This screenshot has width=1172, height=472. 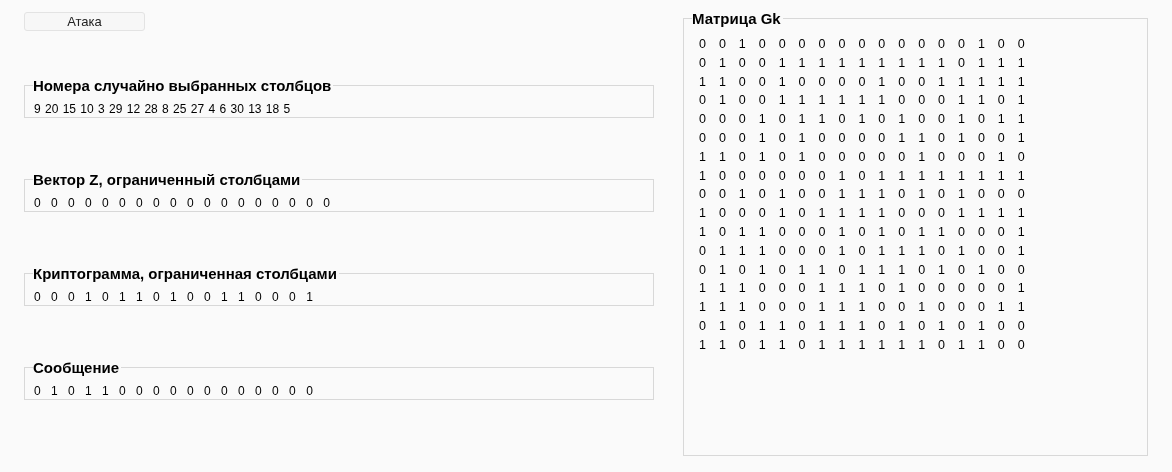 What do you see at coordinates (862, 82) in the screenshot?
I see `matrix-row-text: 1 1 0 0 1 0 0 0 0 1 0 0 1 1 1 1 1` at bounding box center [862, 82].